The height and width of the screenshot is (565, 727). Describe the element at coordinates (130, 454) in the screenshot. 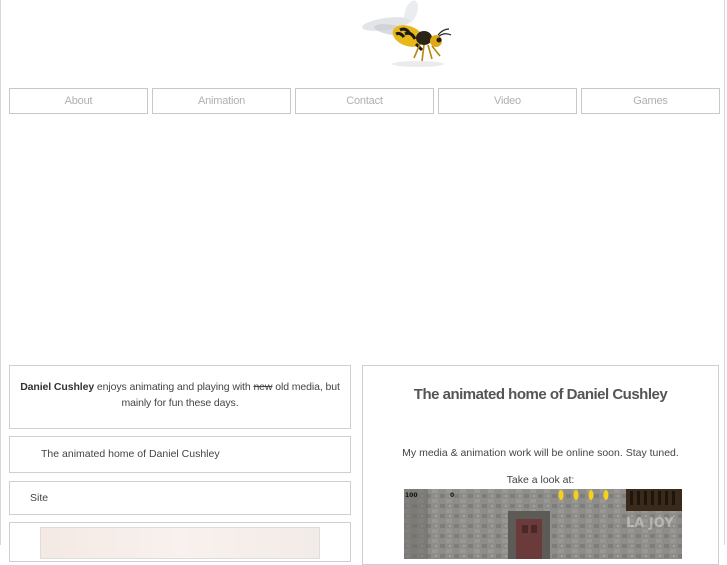

I see `tagline-text: The animated home of Daniel Cushley` at that location.